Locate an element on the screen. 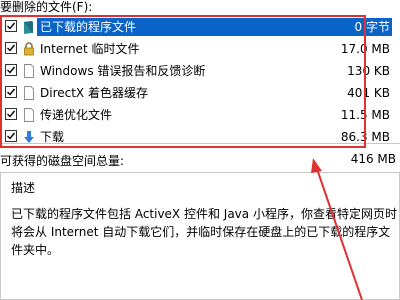  item-size: 17.0 MB is located at coordinates (365, 49).